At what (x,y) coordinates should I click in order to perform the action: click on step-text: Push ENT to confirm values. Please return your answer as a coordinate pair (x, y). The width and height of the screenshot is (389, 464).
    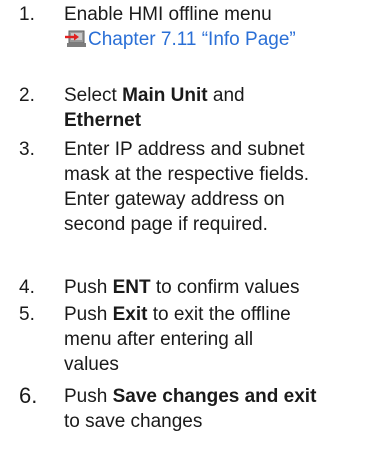
    Looking at the image, I should click on (223, 287).